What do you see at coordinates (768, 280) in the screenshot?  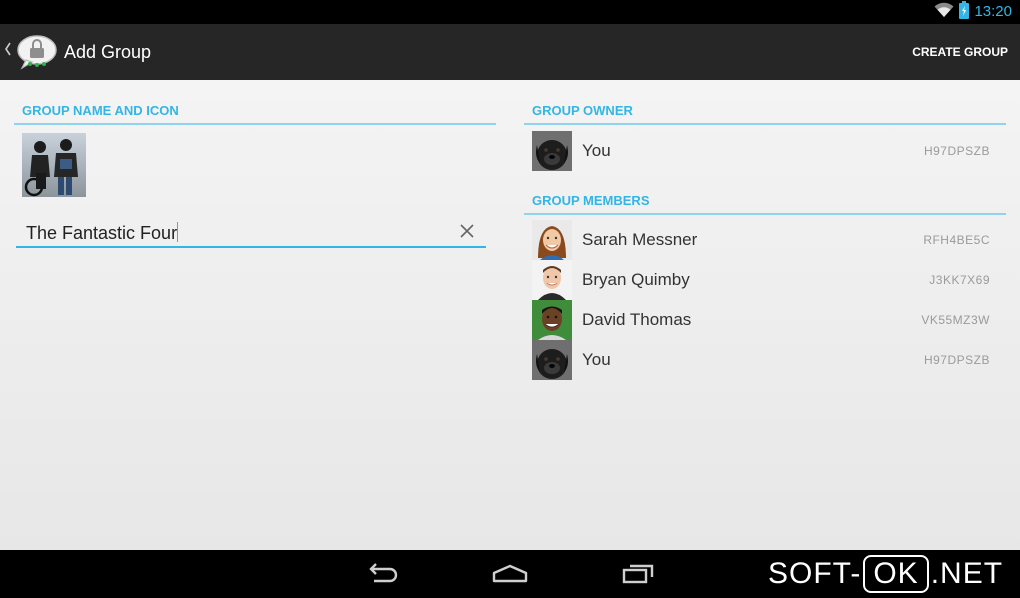 I see `member-row: Bryan Quimby J3KK7X69` at bounding box center [768, 280].